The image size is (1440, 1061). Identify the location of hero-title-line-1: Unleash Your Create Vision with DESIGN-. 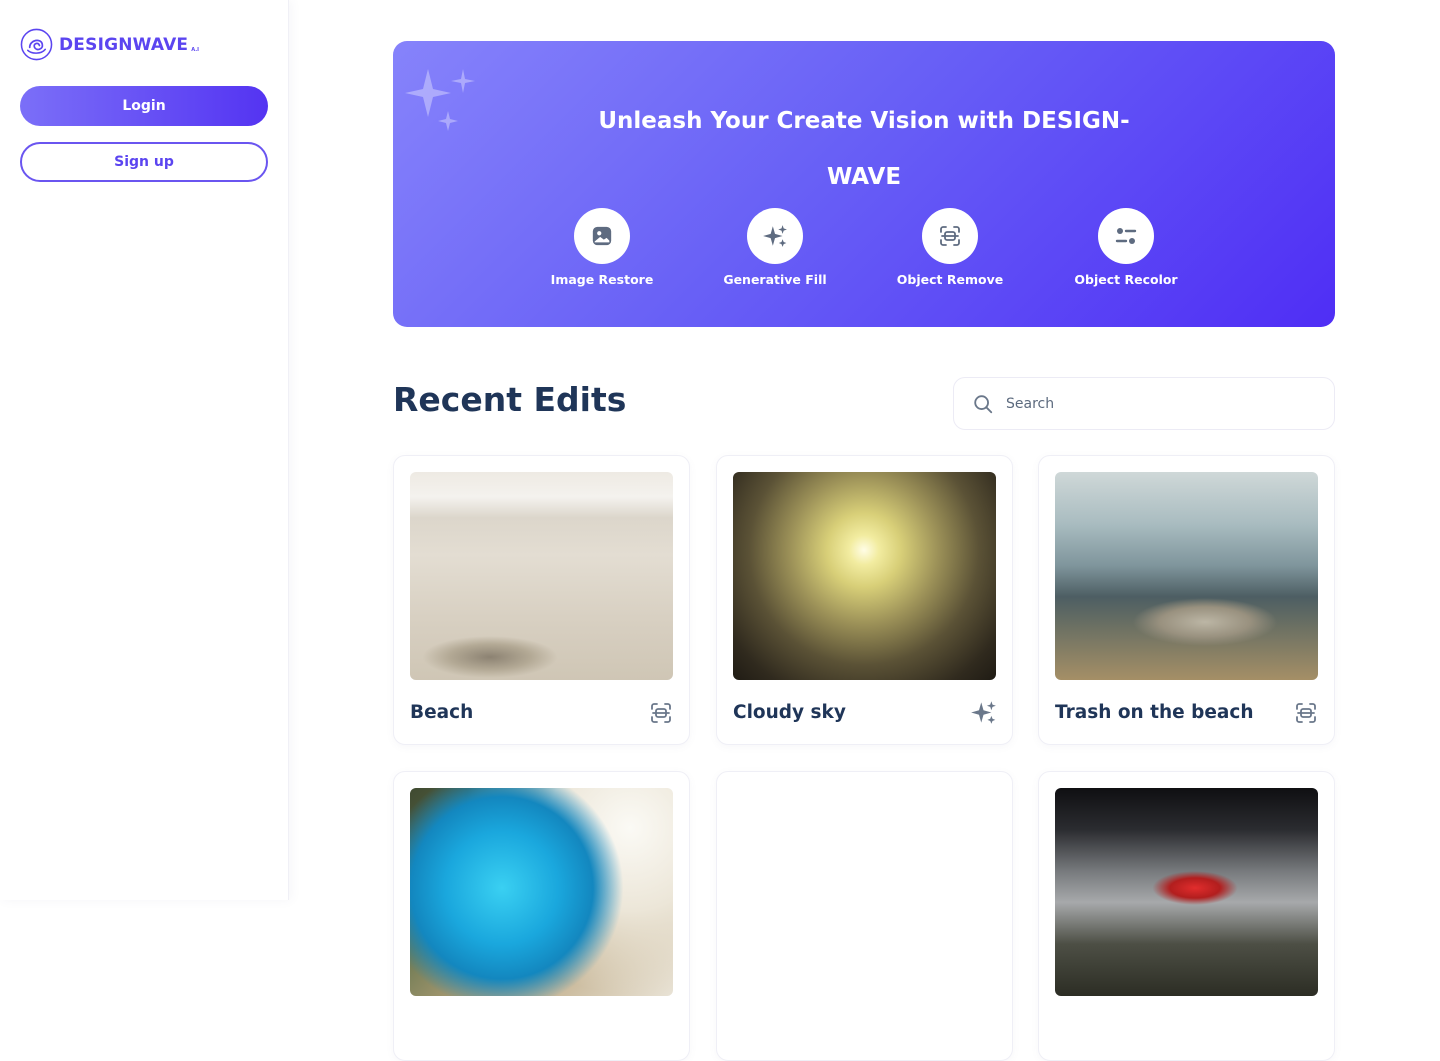
(864, 121).